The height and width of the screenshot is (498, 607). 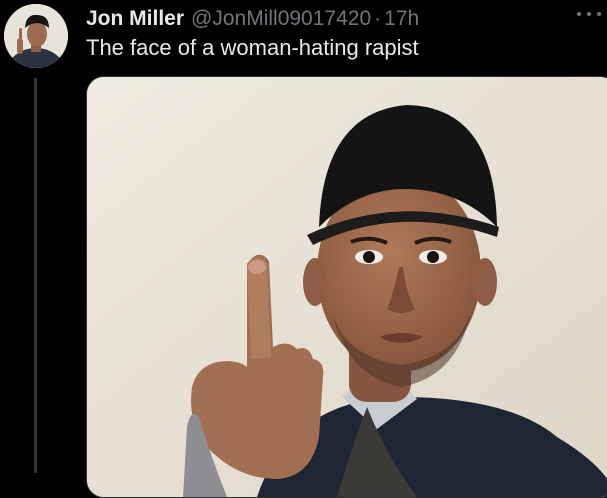 I want to click on more-options-icon, so click(x=589, y=14).